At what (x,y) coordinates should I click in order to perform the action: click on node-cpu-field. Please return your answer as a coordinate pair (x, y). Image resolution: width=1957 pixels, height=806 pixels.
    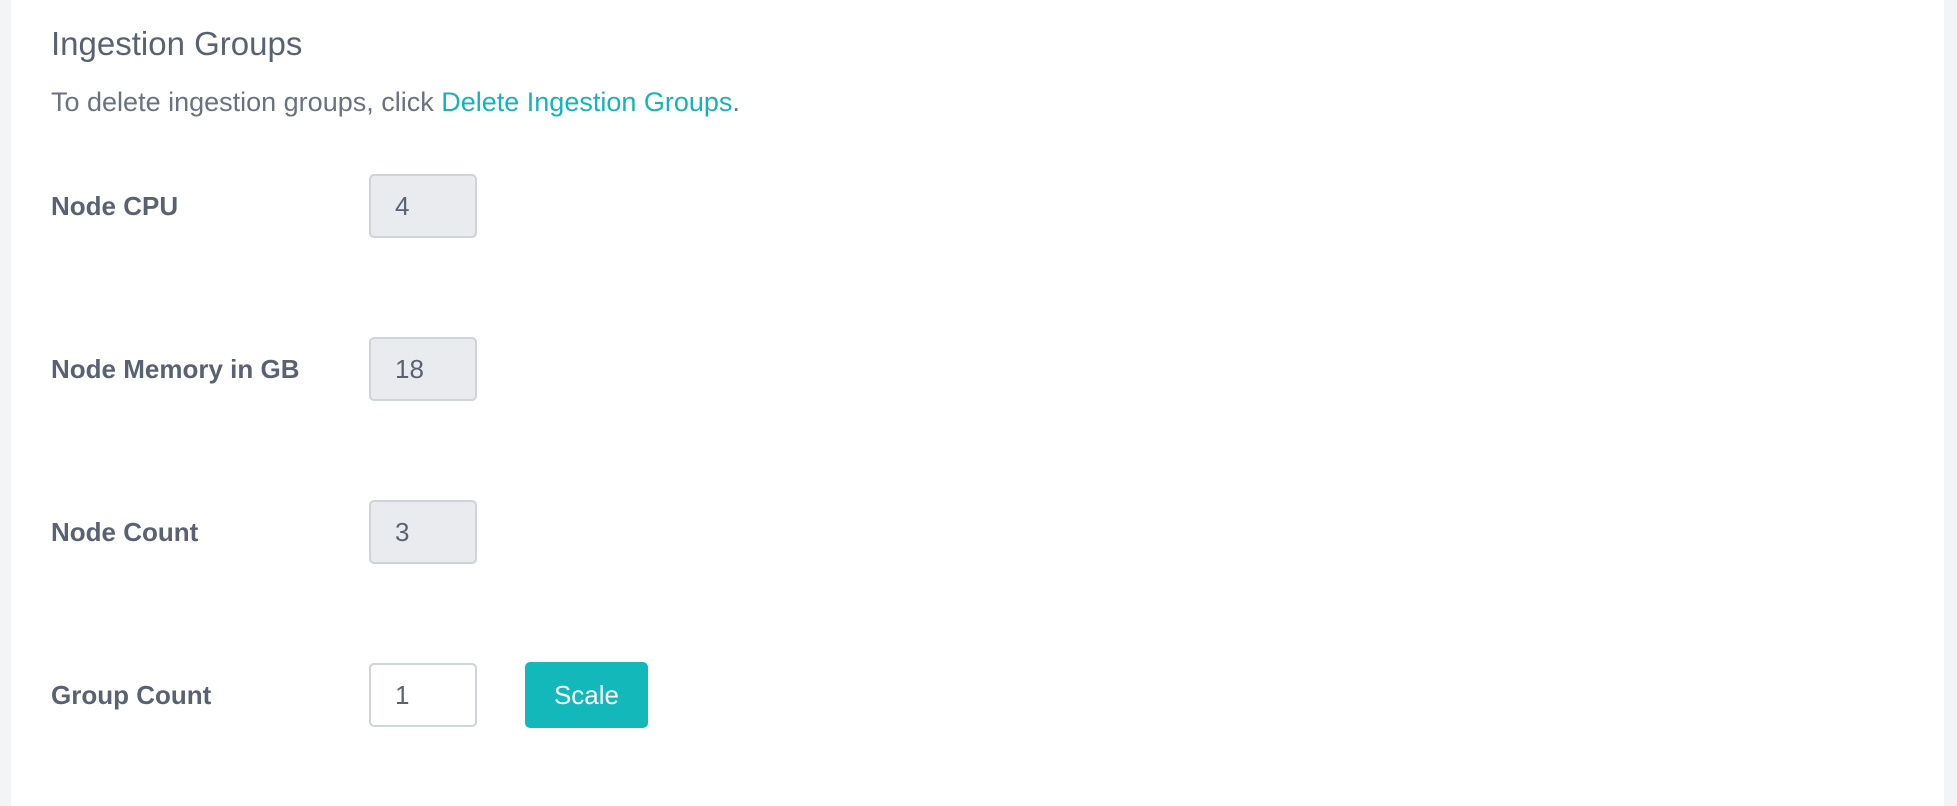
    Looking at the image, I should click on (423, 206).